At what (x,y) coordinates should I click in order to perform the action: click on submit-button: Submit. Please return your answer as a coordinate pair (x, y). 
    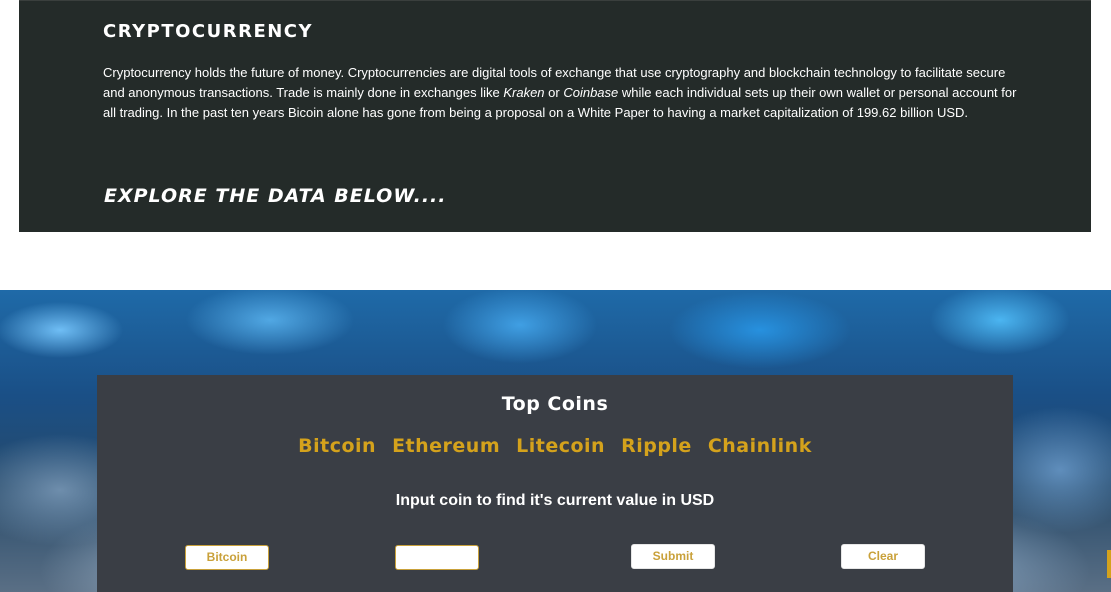
    Looking at the image, I should click on (673, 556).